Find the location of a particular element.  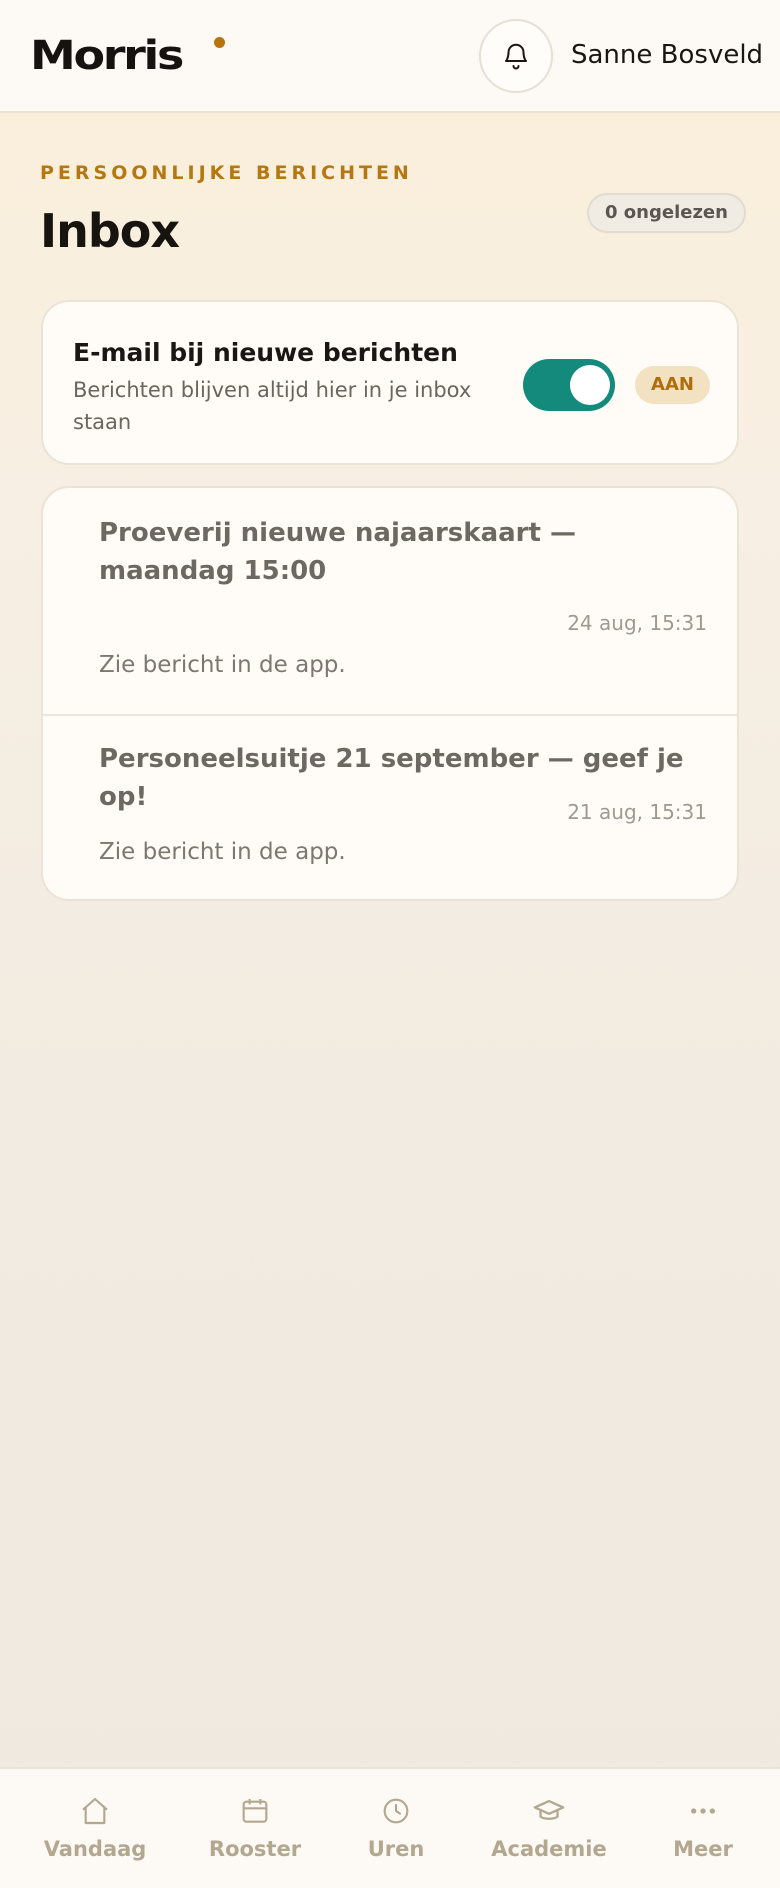

tab-vandaag: Vandaag is located at coordinates (95, 1828).